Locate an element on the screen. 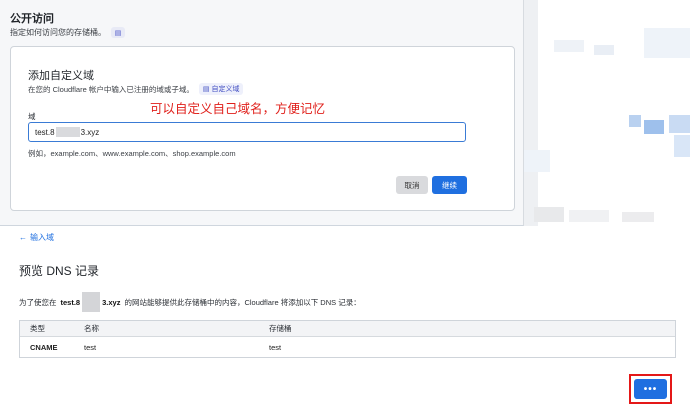  domain-field-label: 域 is located at coordinates (32, 116).